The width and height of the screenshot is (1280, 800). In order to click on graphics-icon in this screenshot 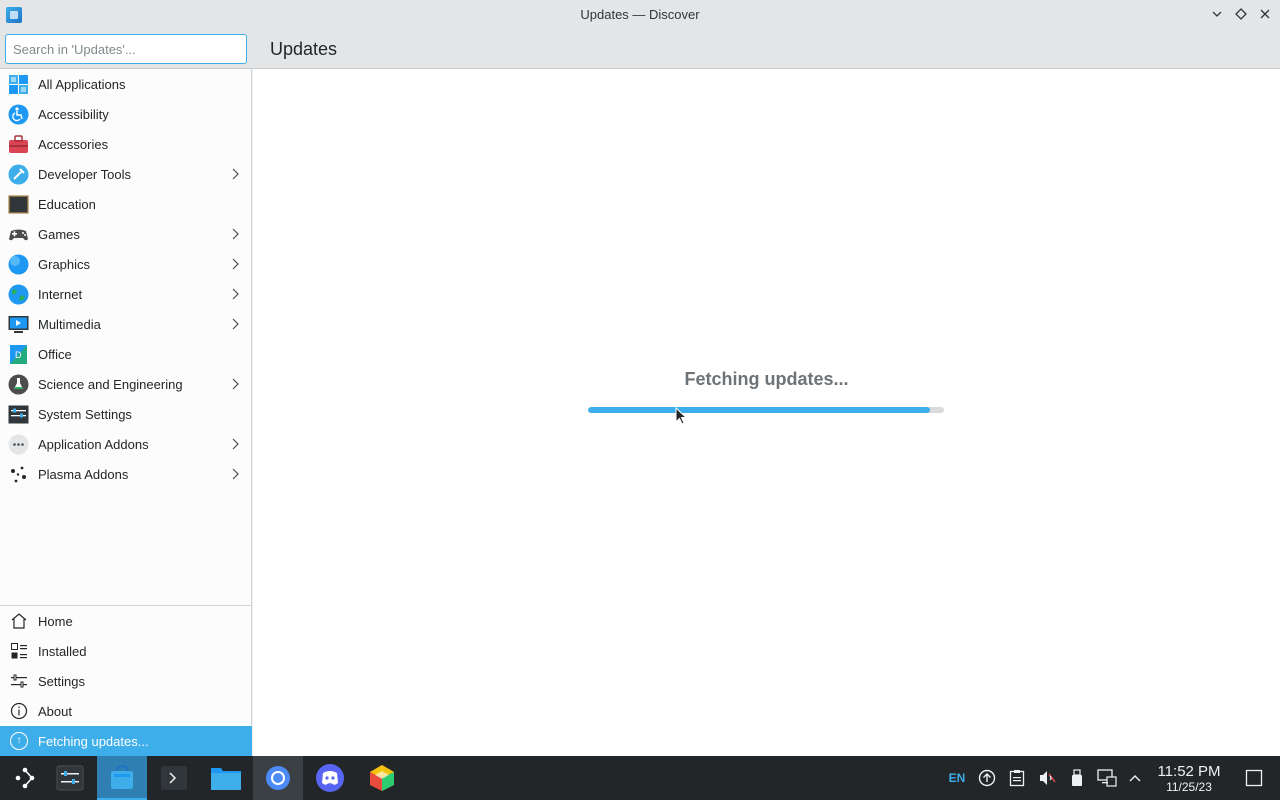, I will do `click(18, 264)`.